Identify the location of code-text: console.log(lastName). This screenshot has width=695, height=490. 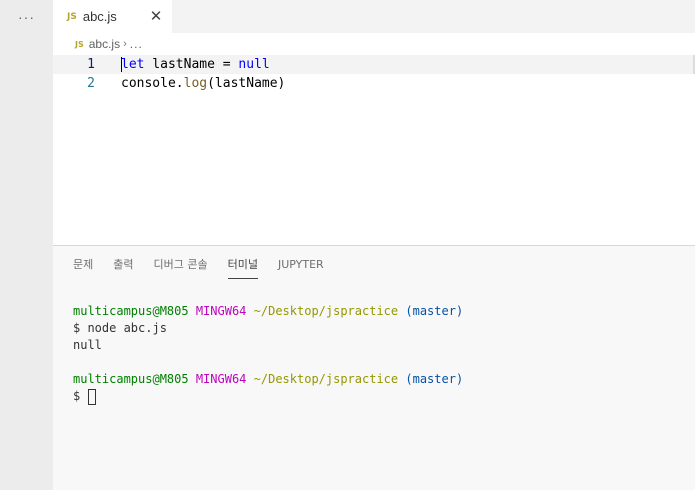
(203, 83).